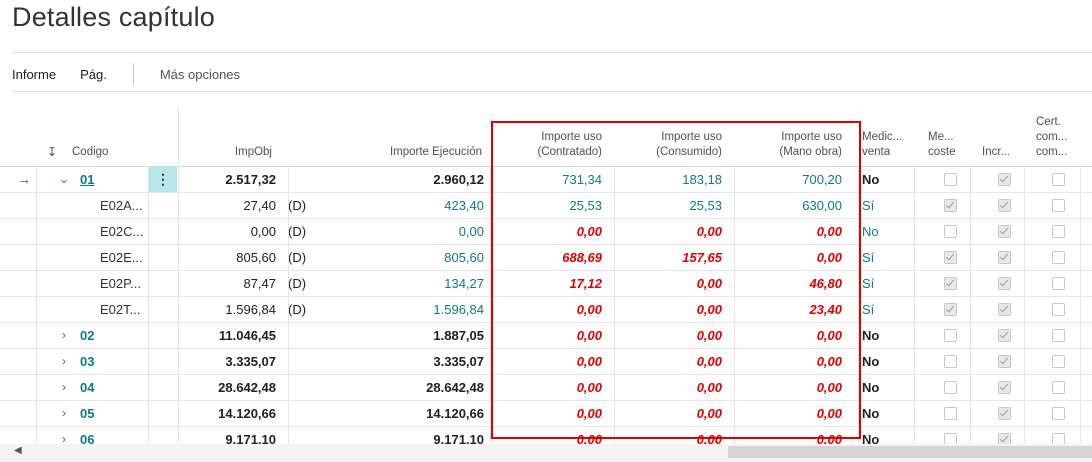 The height and width of the screenshot is (462, 1092). Describe the element at coordinates (389, 137) in the screenshot. I see `col-importe-ejecucion: Importe Ejecución` at that location.